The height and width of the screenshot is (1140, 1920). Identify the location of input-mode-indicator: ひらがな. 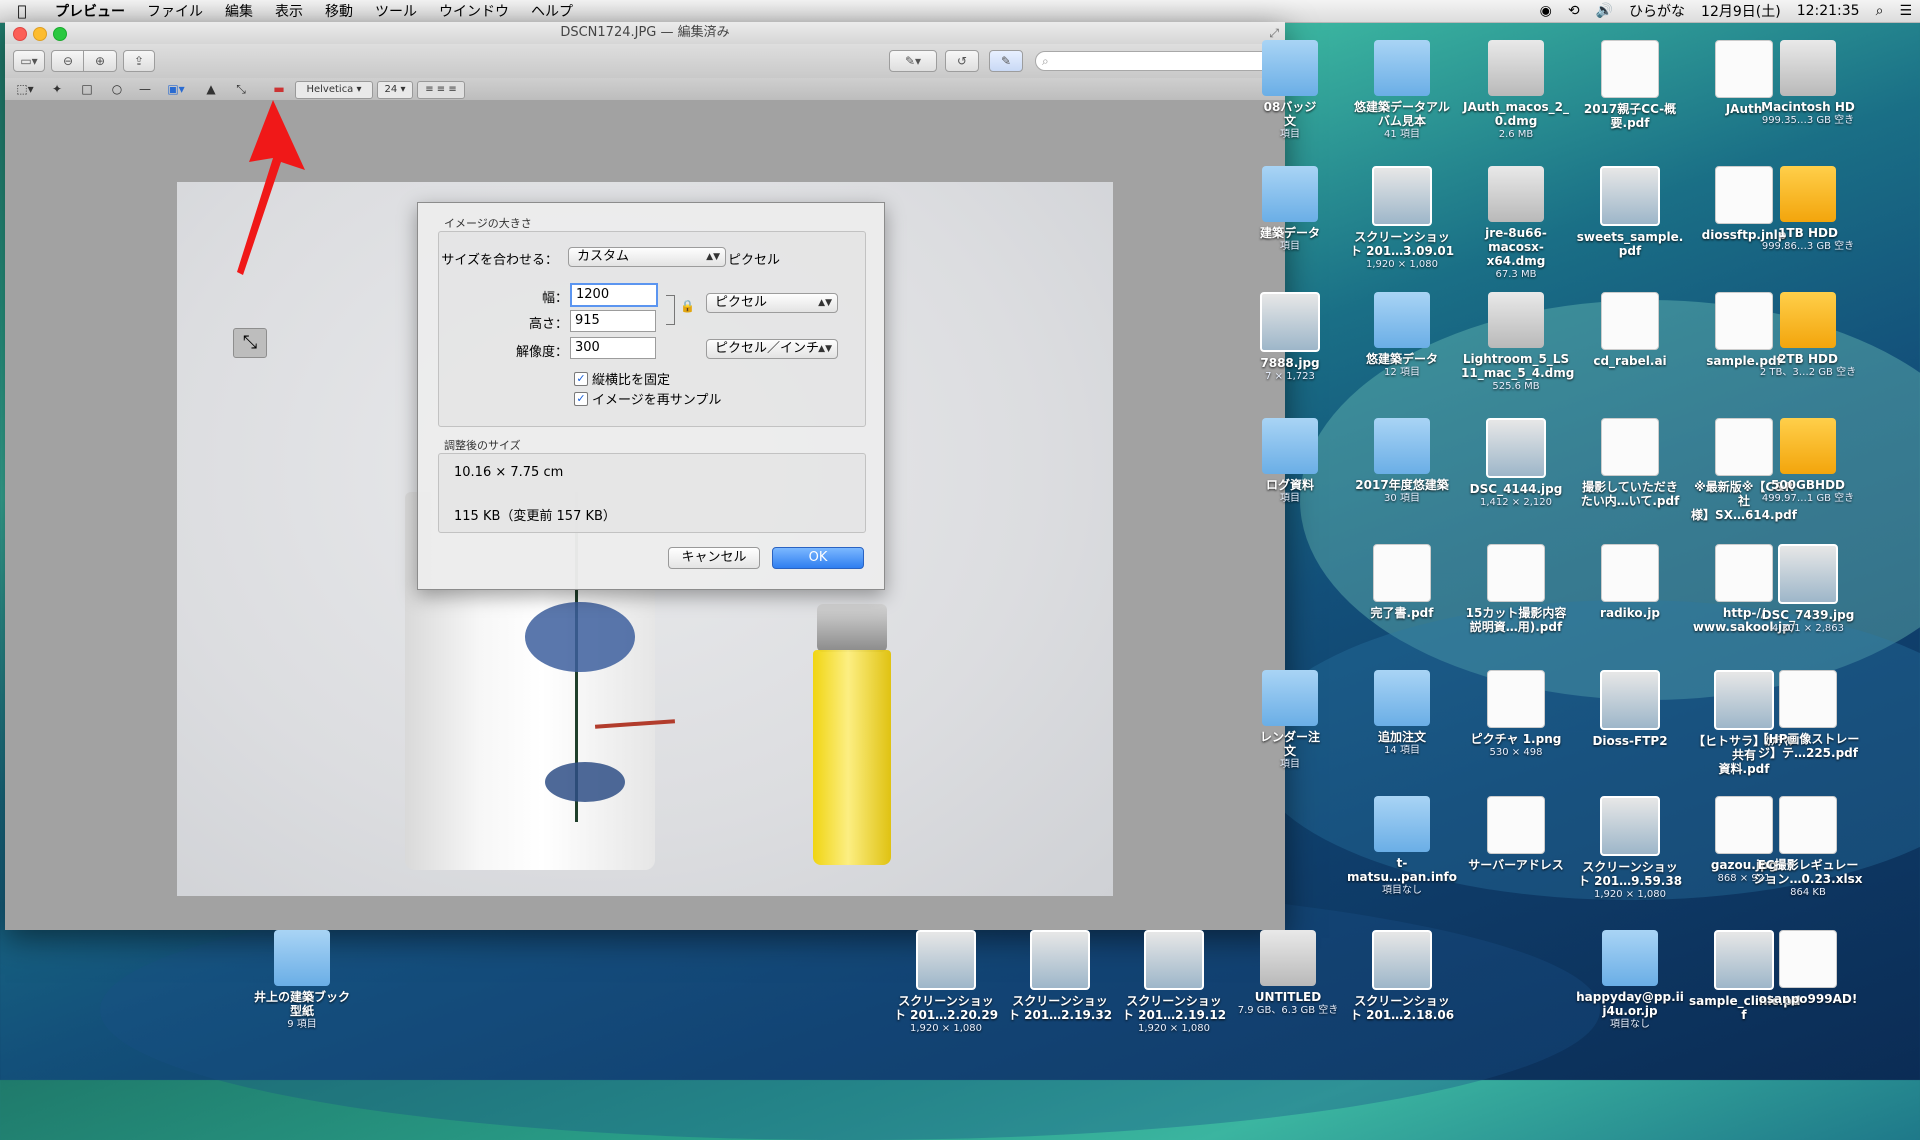
(1657, 11).